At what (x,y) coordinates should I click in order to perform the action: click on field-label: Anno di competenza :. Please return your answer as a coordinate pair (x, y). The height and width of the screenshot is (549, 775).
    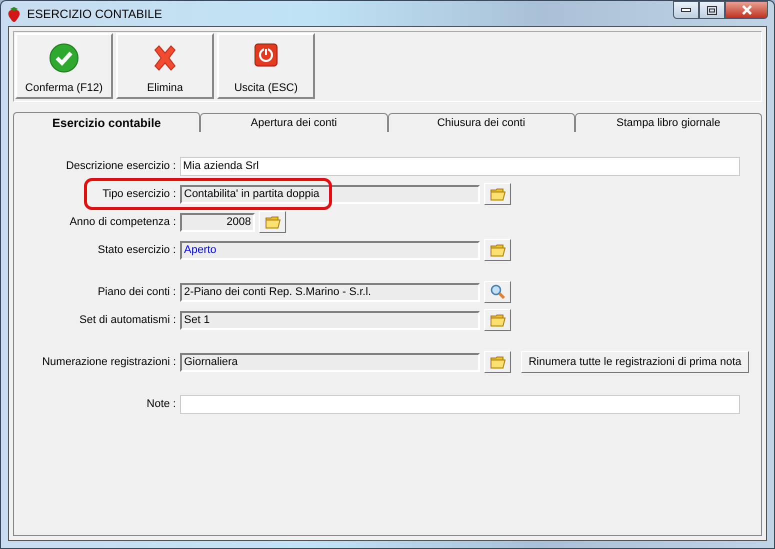
    Looking at the image, I should click on (122, 222).